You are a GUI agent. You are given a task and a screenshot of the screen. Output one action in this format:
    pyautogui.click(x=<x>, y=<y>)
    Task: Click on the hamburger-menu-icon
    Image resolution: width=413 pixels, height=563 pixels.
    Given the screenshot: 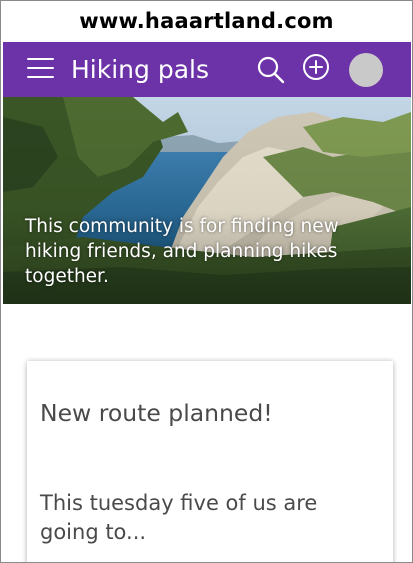 What is the action you would take?
    pyautogui.click(x=40, y=69)
    